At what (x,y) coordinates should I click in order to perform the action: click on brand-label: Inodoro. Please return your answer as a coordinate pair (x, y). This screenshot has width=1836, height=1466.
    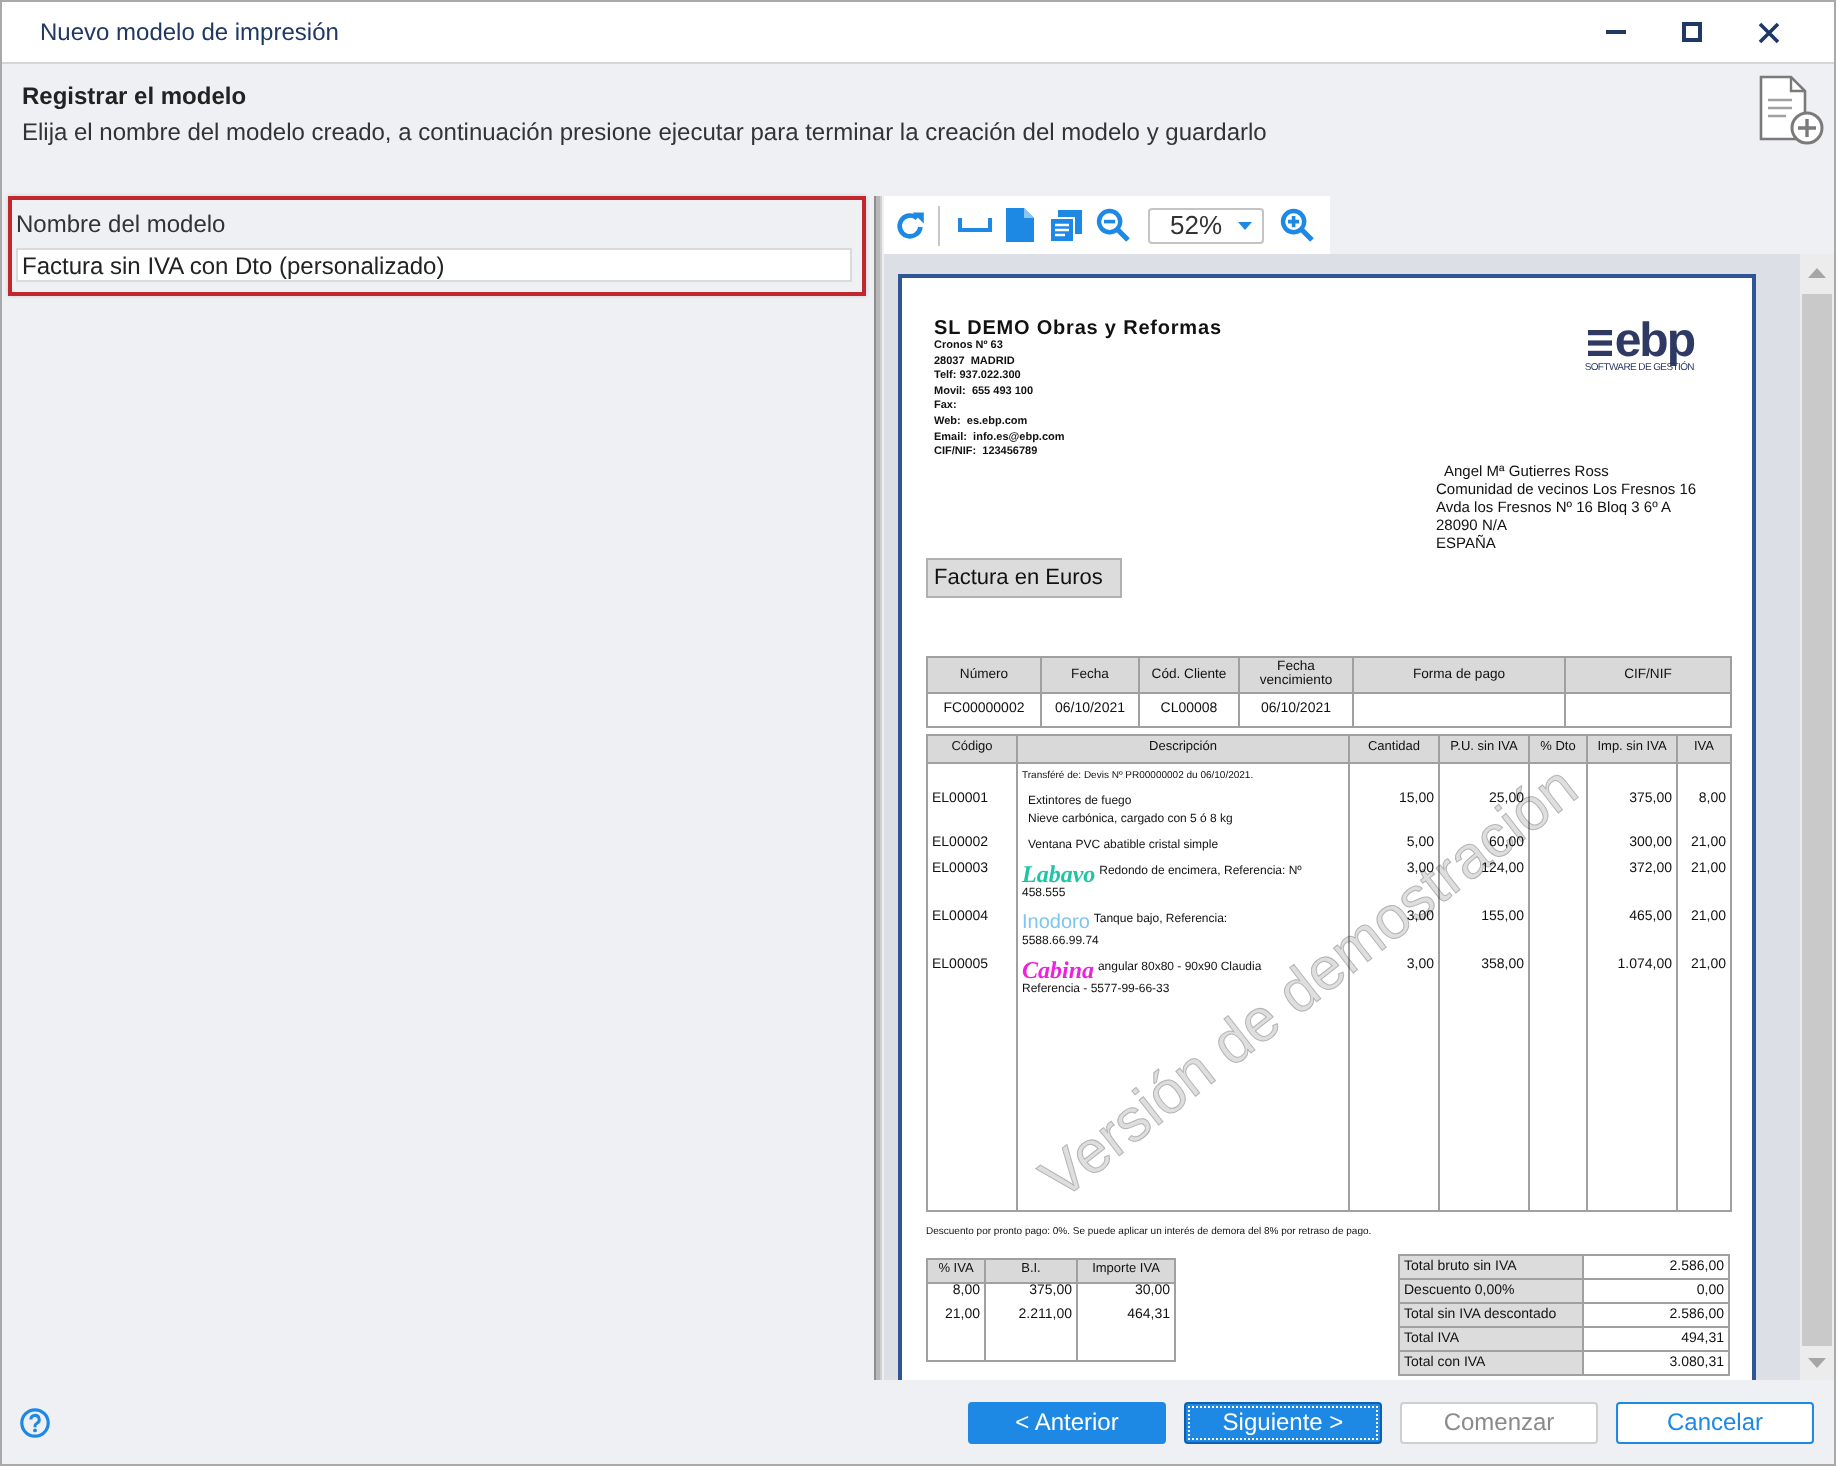
    Looking at the image, I should click on (1056, 922).